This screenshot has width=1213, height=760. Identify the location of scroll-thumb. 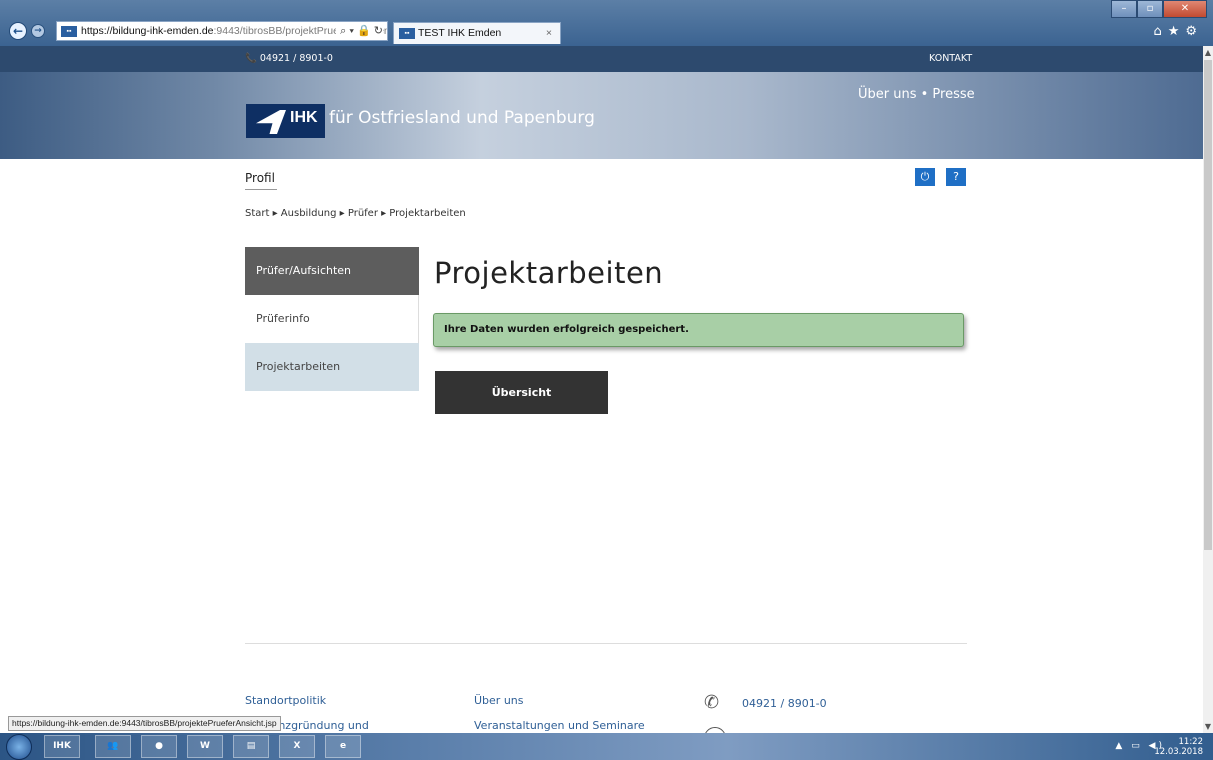
(1208, 305).